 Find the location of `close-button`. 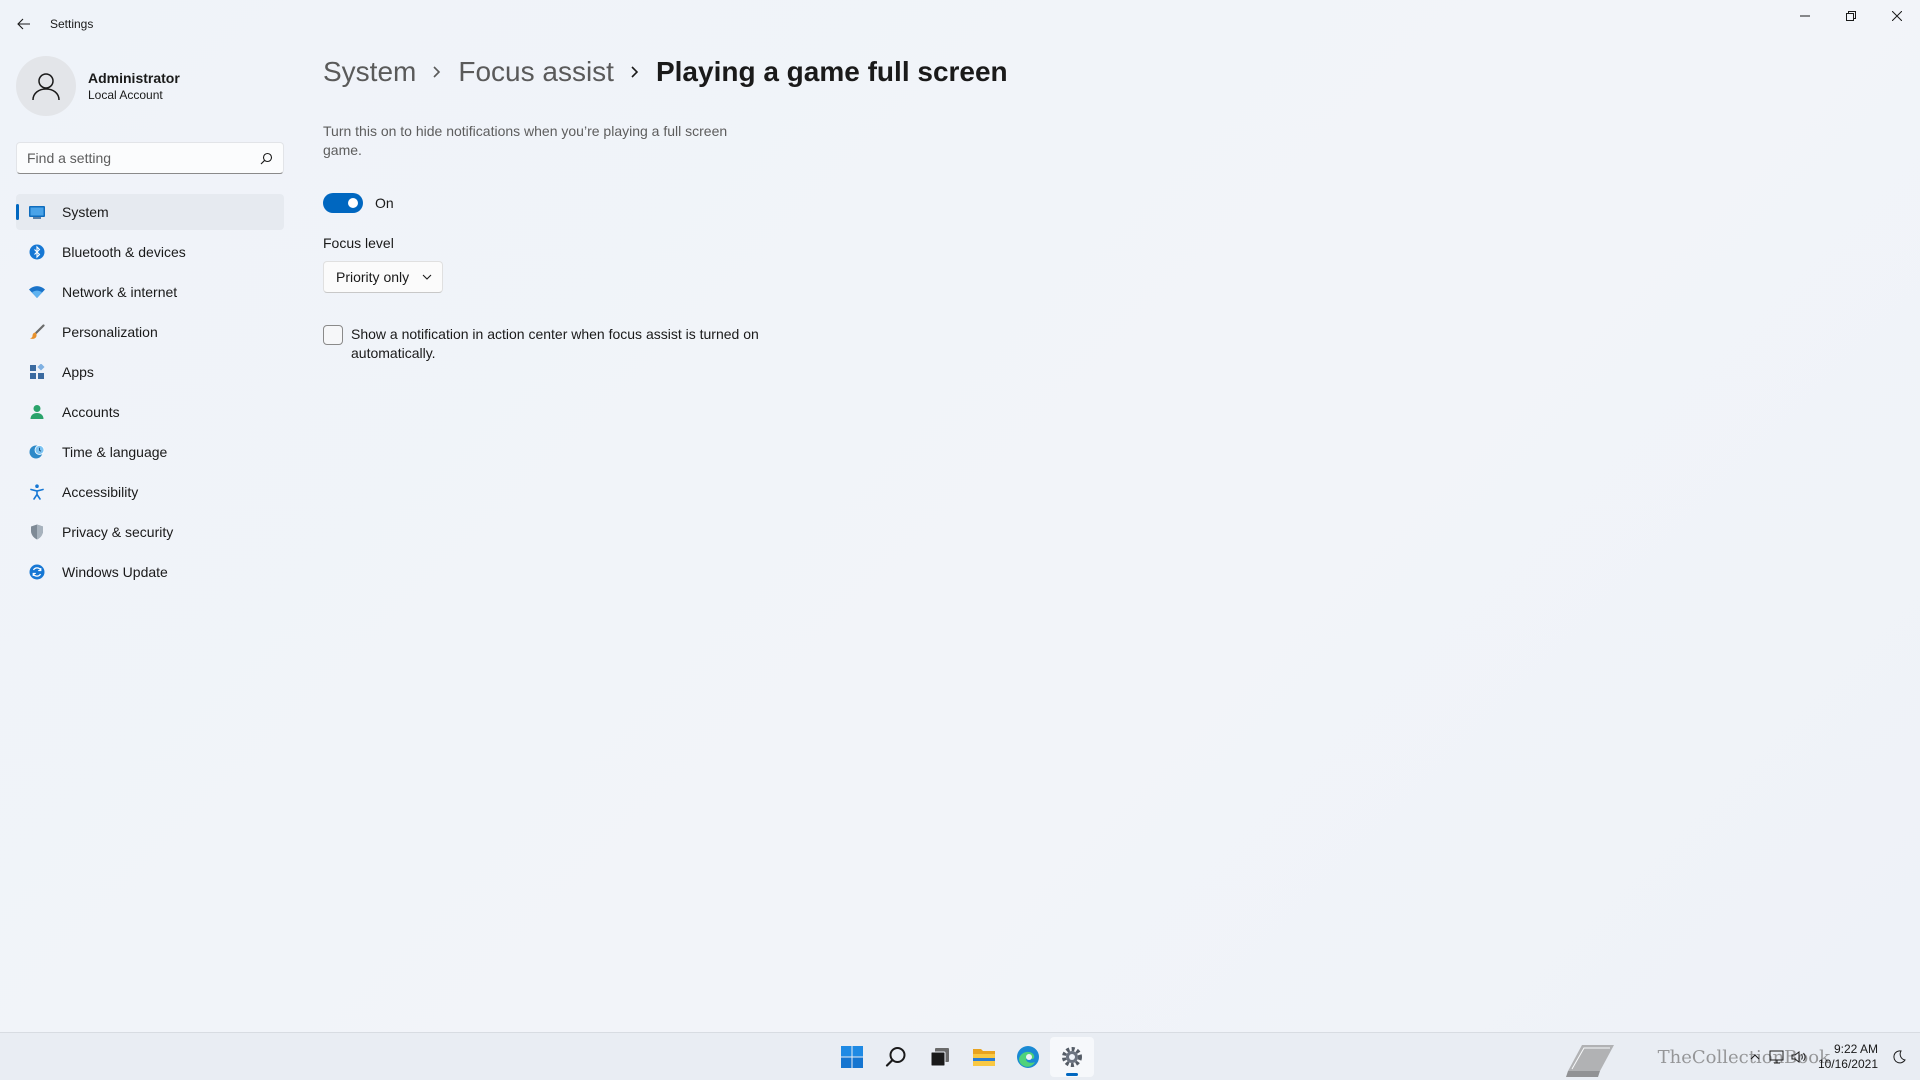

close-button is located at coordinates (1897, 16).